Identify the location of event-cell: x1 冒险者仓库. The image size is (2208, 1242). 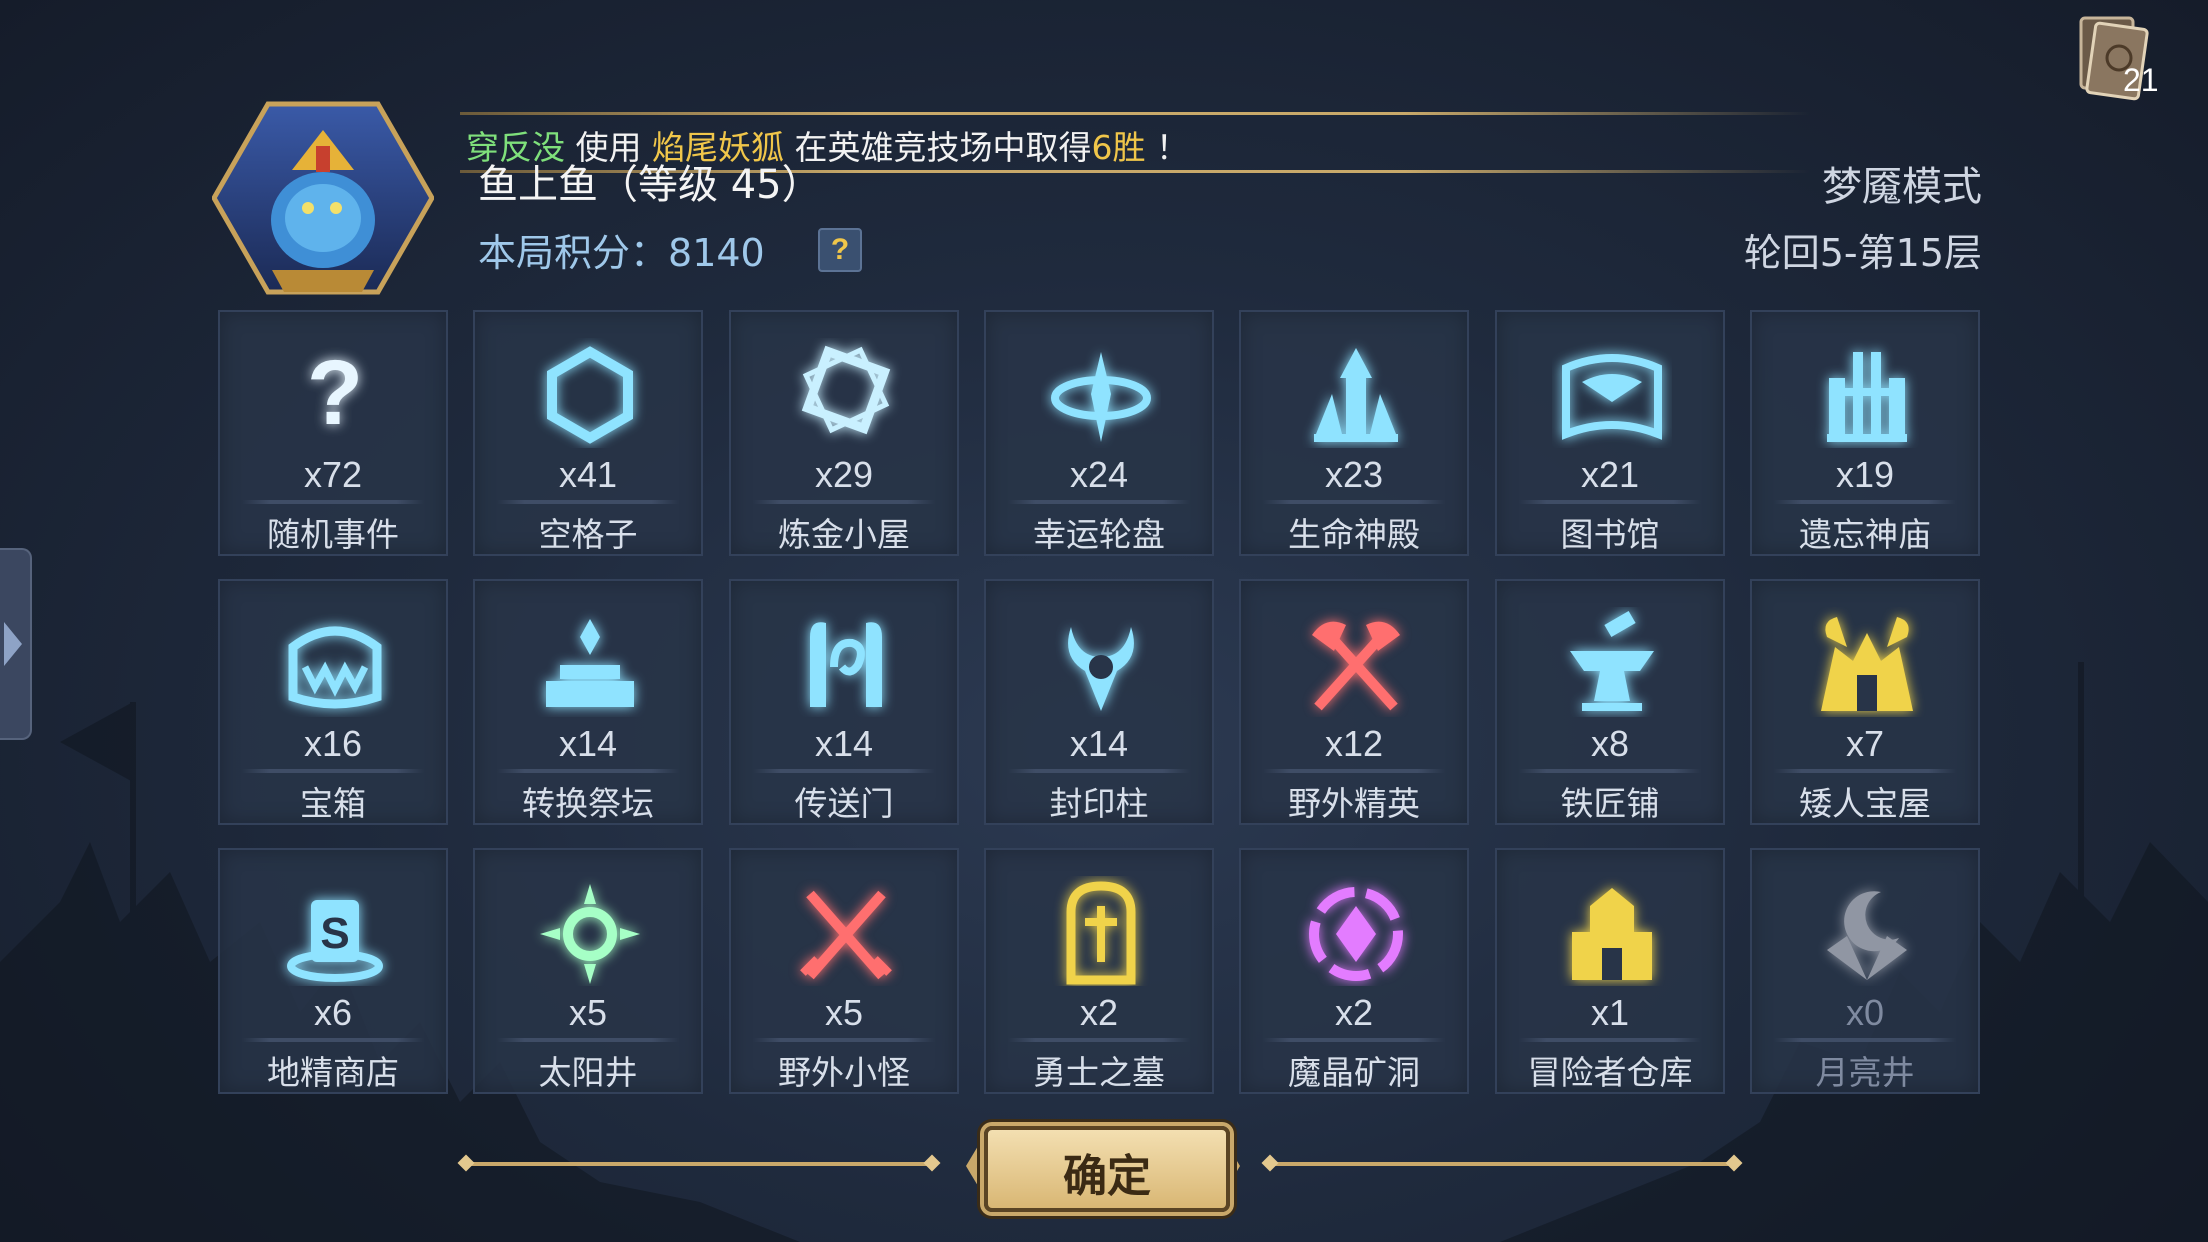
(1610, 971).